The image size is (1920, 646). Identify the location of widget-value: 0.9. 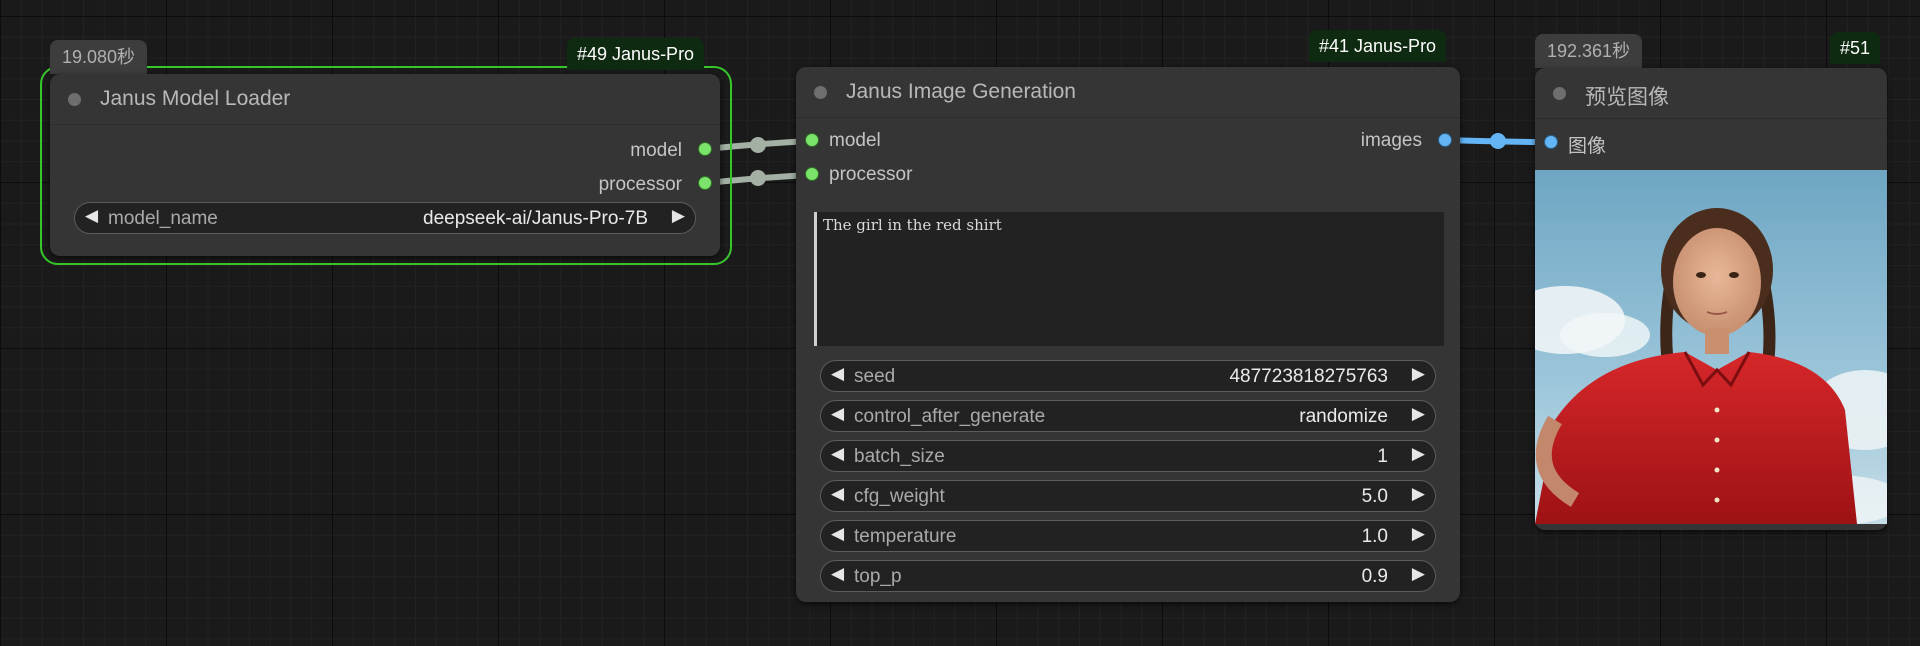
(1374, 576).